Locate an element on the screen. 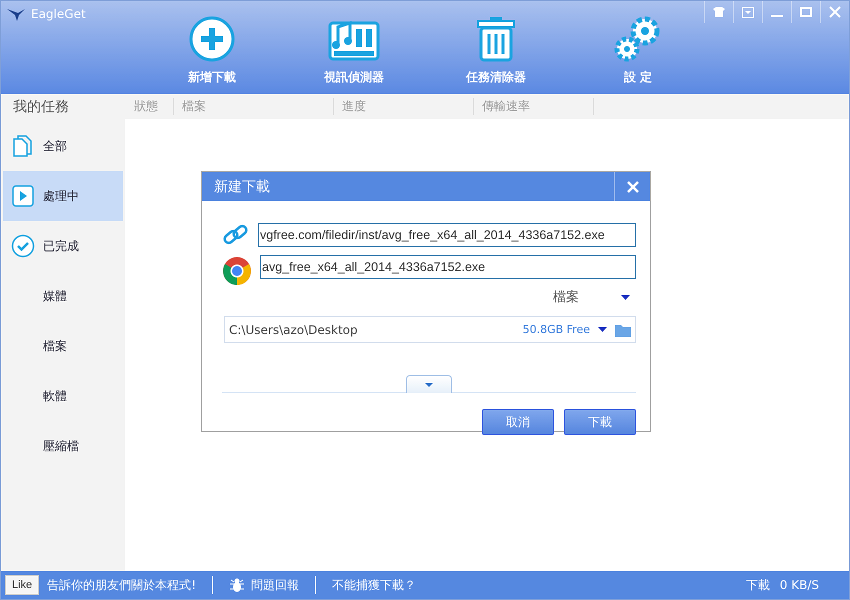 Image resolution: width=850 pixels, height=600 pixels. filename-field: avg_free_x64_all_2014_4336a7152.exe is located at coordinates (448, 267).